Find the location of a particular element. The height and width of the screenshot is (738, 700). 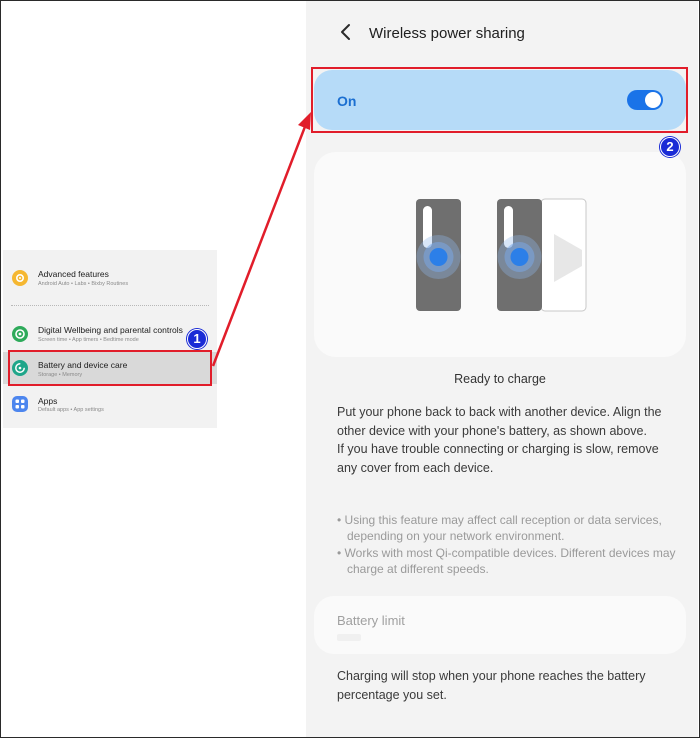

phone-back-to-back-illustration is located at coordinates (501, 255).